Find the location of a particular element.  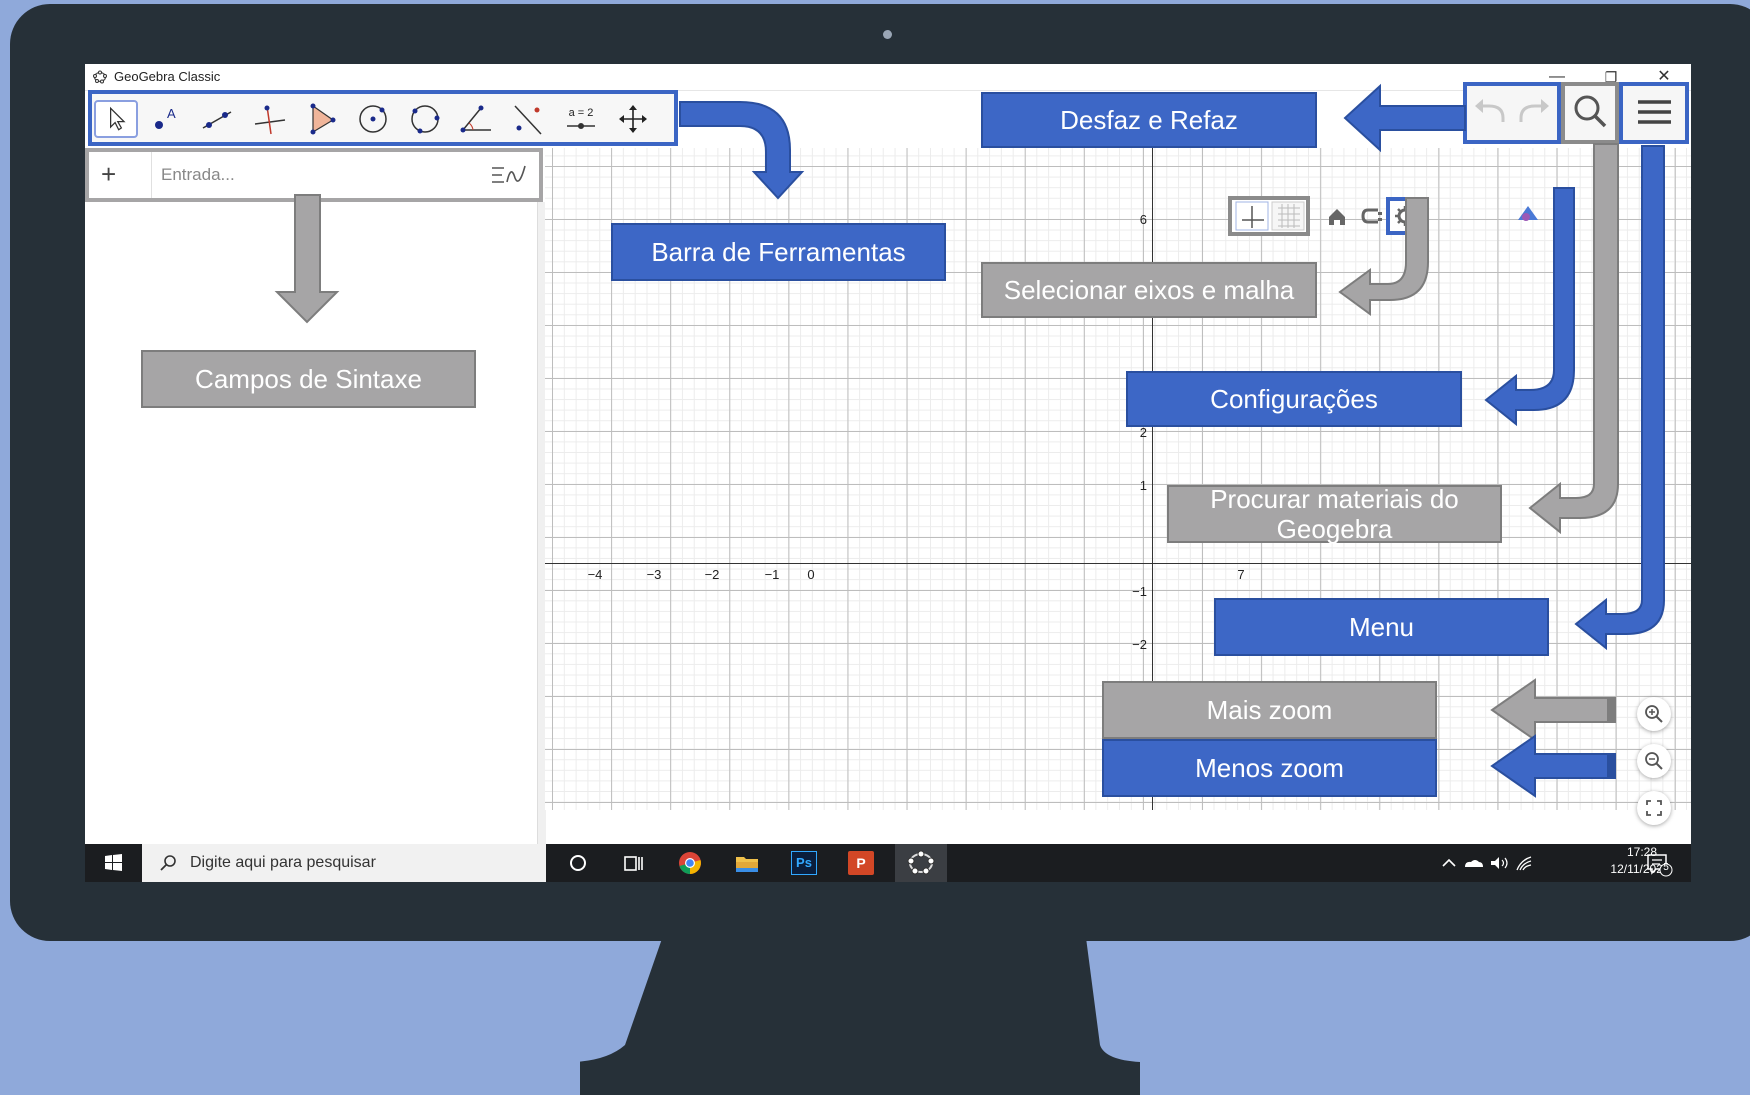

zoom-out-icon is located at coordinates (1654, 761).